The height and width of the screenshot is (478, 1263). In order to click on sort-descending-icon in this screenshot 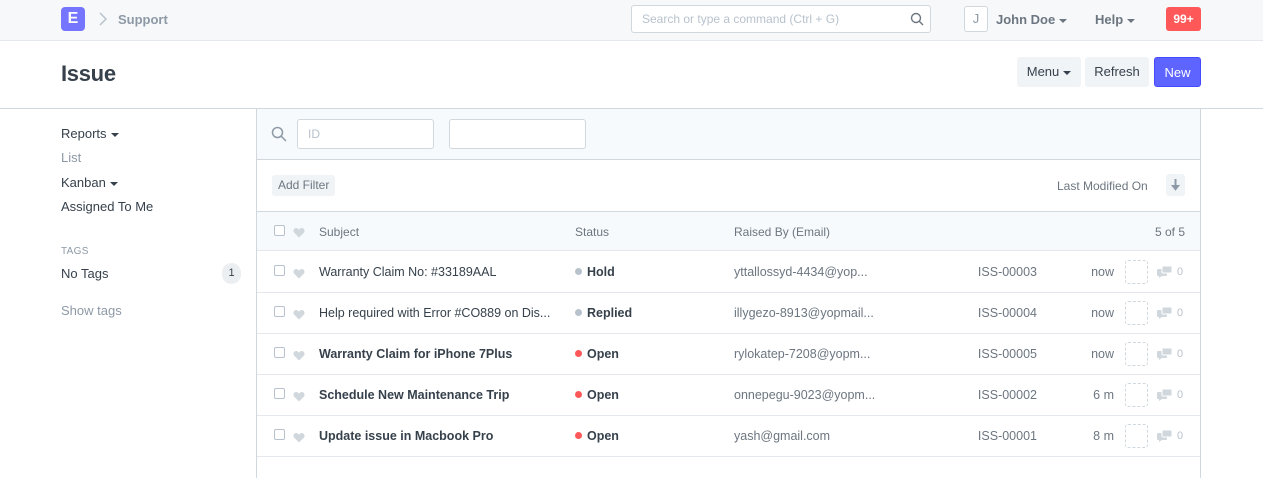, I will do `click(1175, 185)`.